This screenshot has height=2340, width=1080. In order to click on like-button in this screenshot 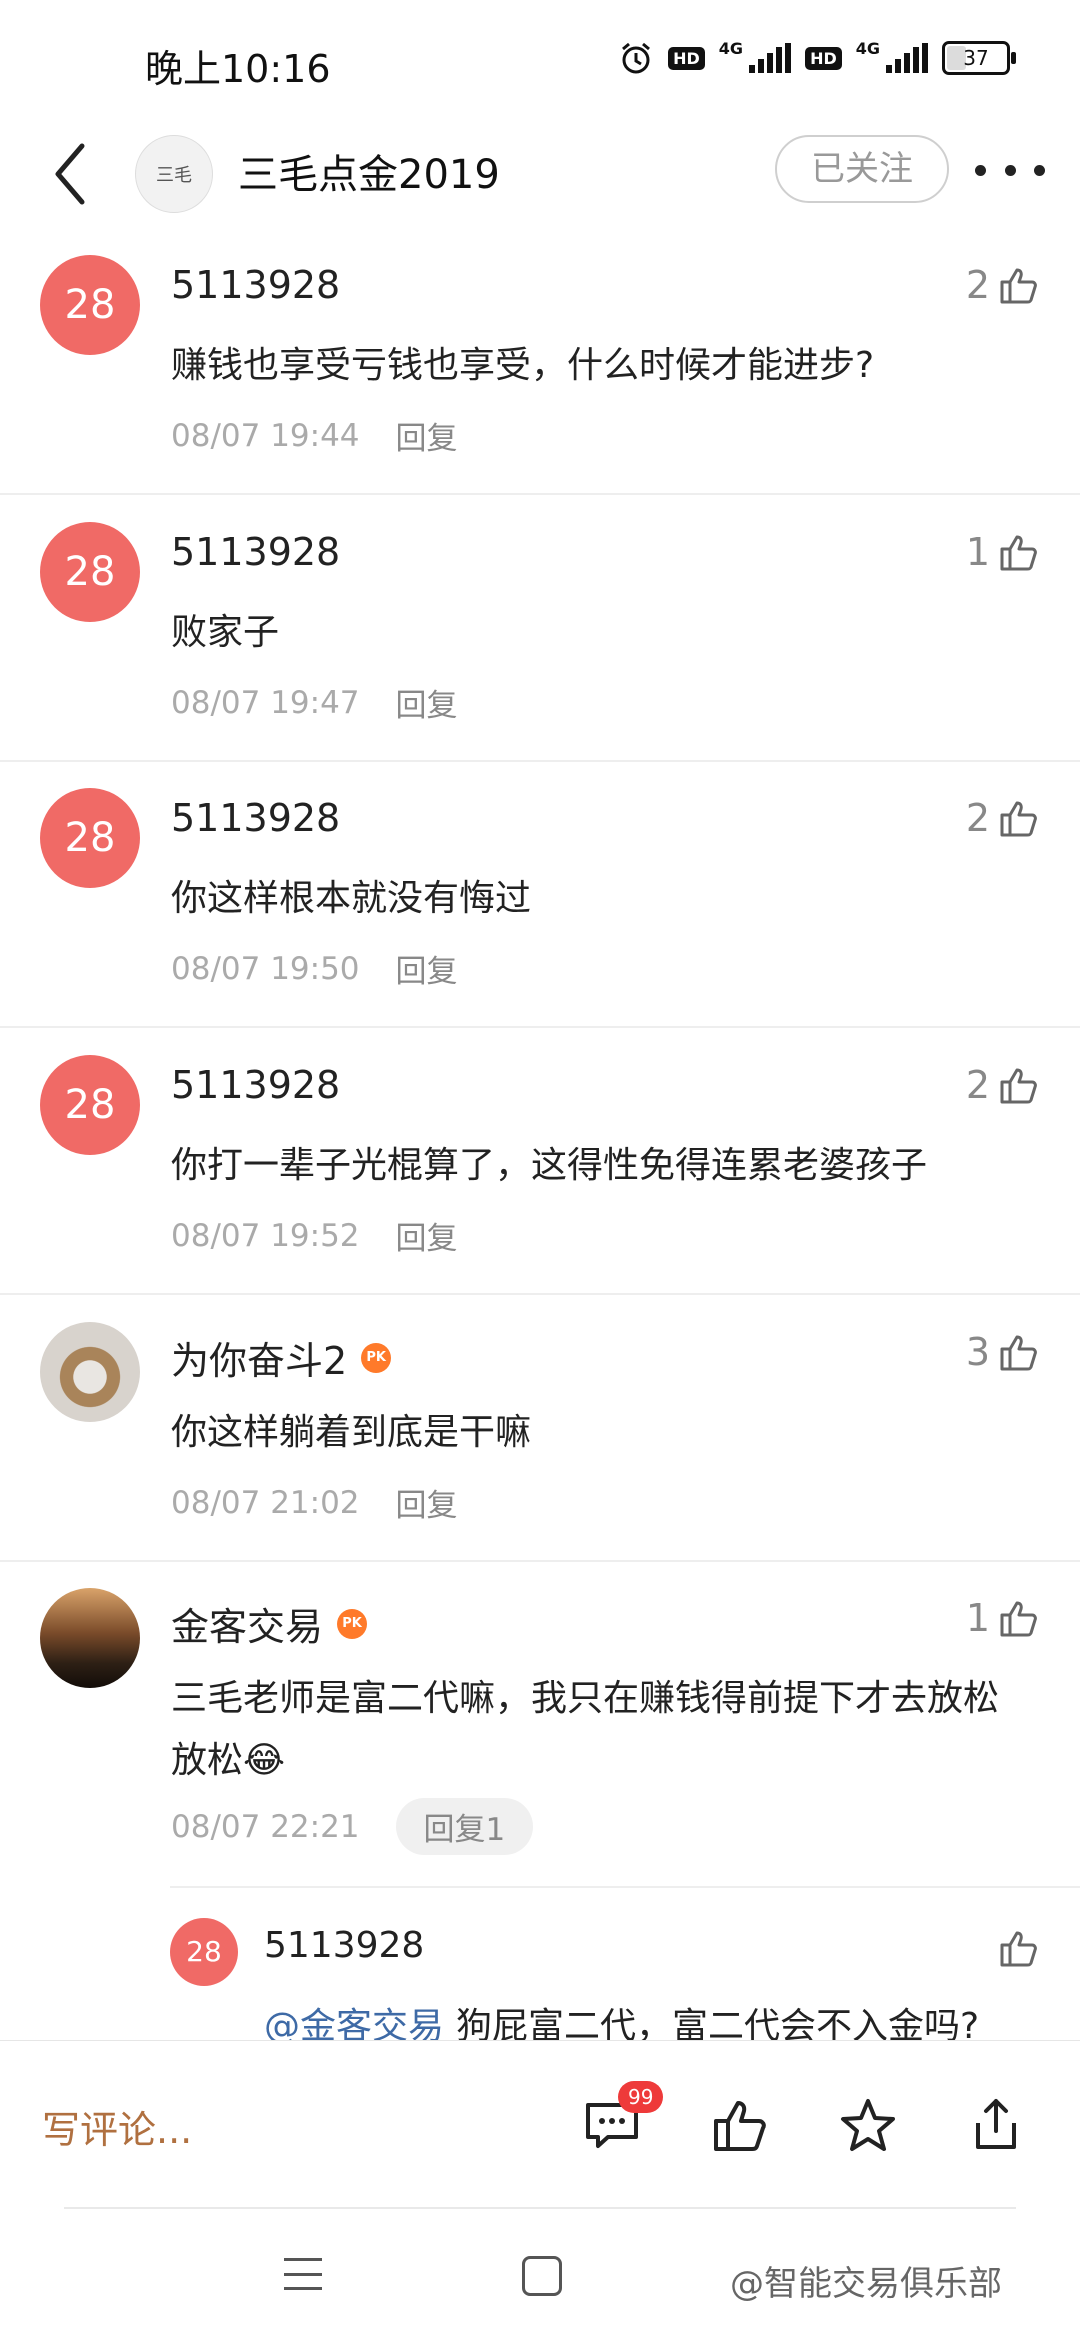, I will do `click(1019, 1950)`.